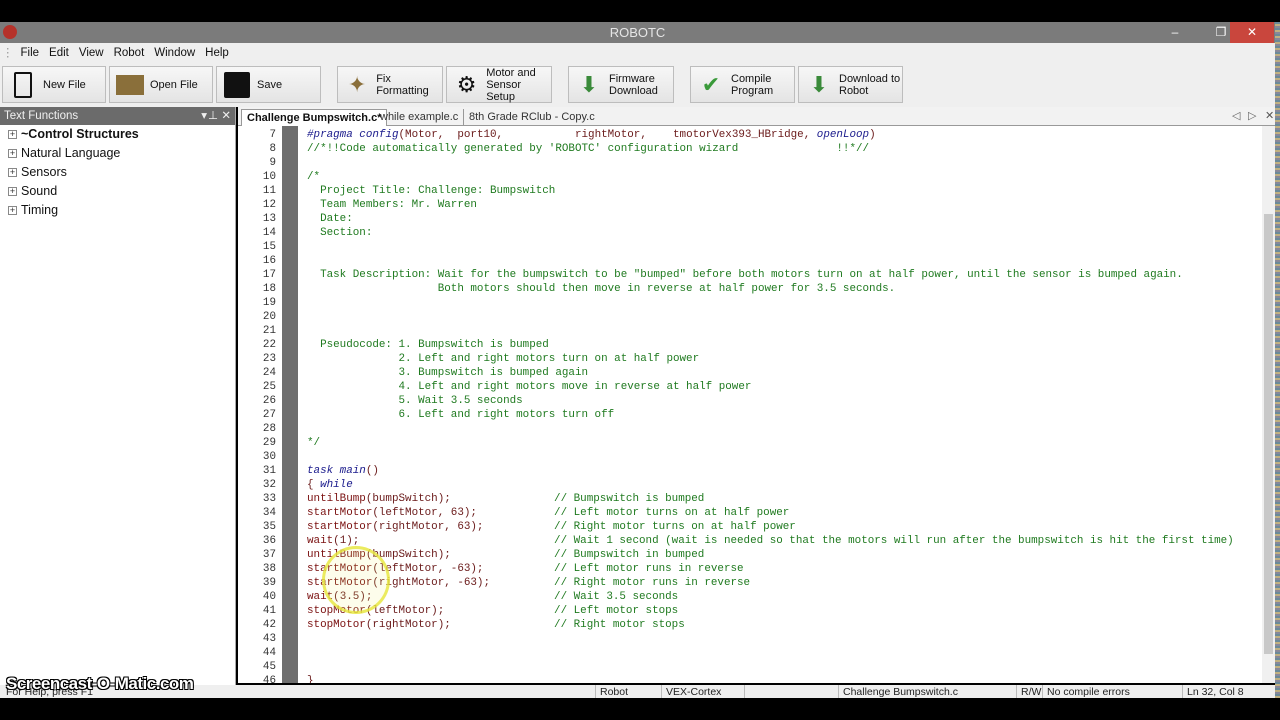 This screenshot has height=720, width=1280. I want to click on code-line: 44, so click(736, 653).